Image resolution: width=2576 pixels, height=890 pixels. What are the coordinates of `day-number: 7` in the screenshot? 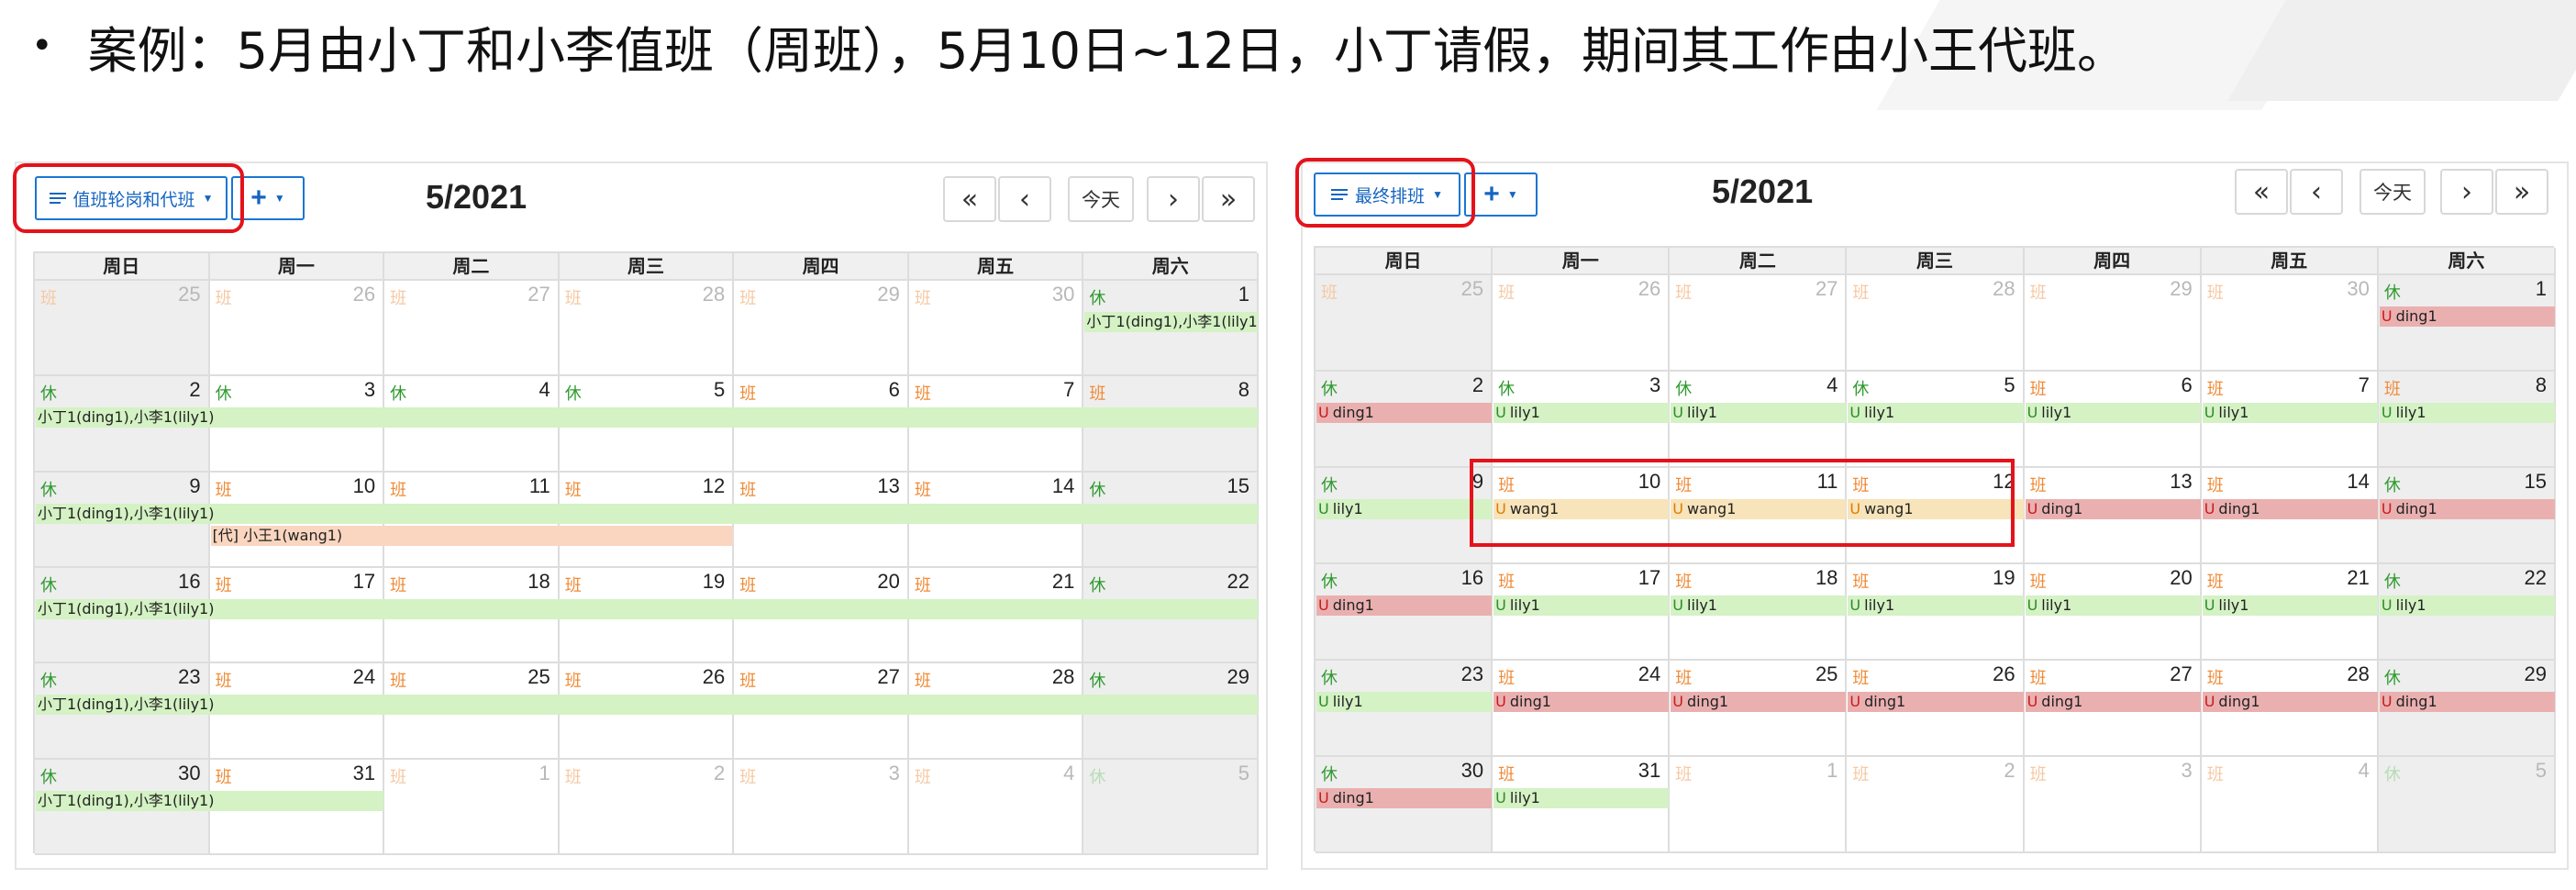 It's located at (1069, 390).